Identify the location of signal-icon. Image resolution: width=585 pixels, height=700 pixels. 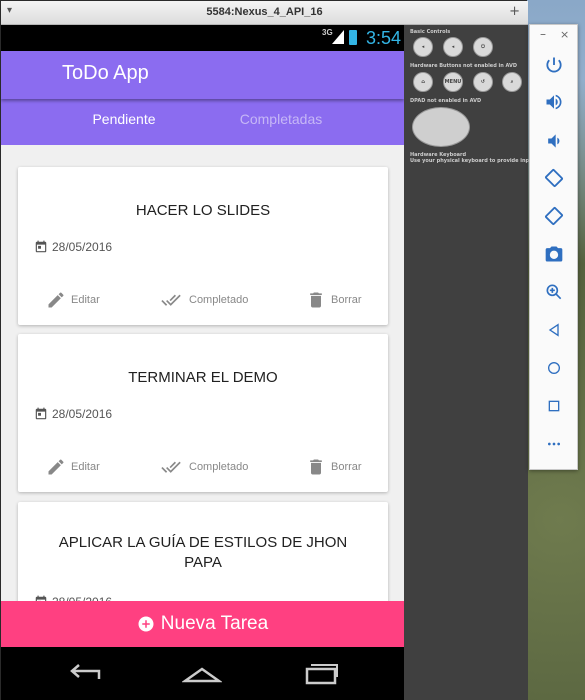
(338, 37).